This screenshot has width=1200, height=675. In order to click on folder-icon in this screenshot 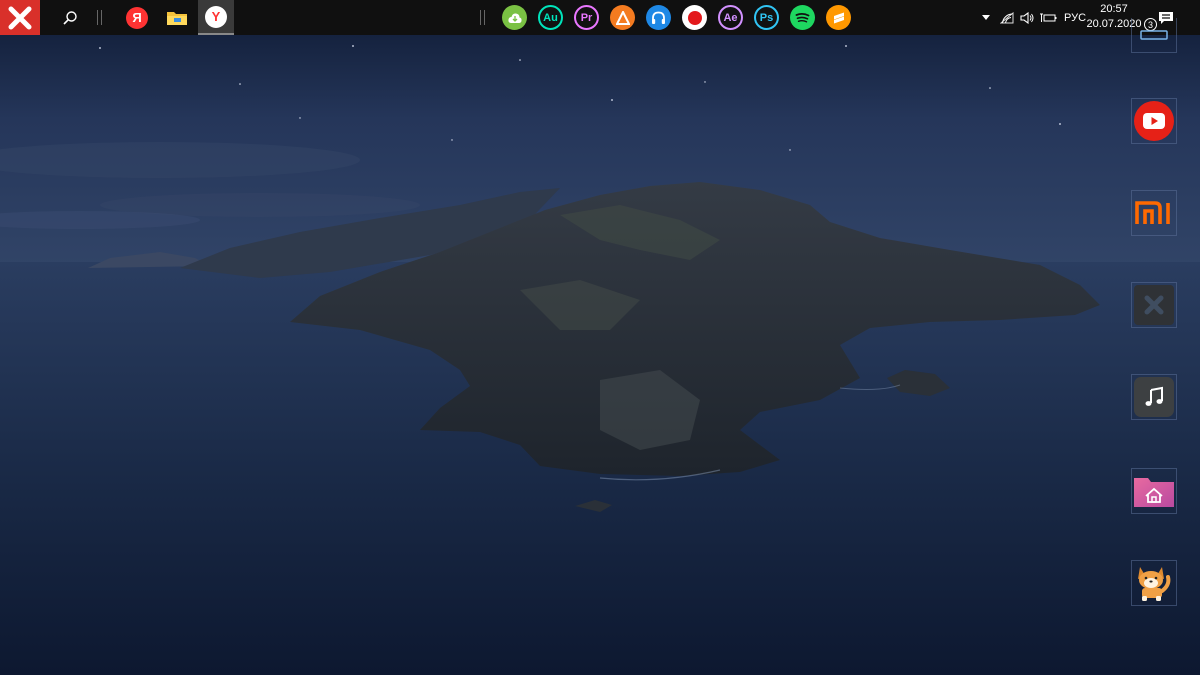, I will do `click(177, 18)`.